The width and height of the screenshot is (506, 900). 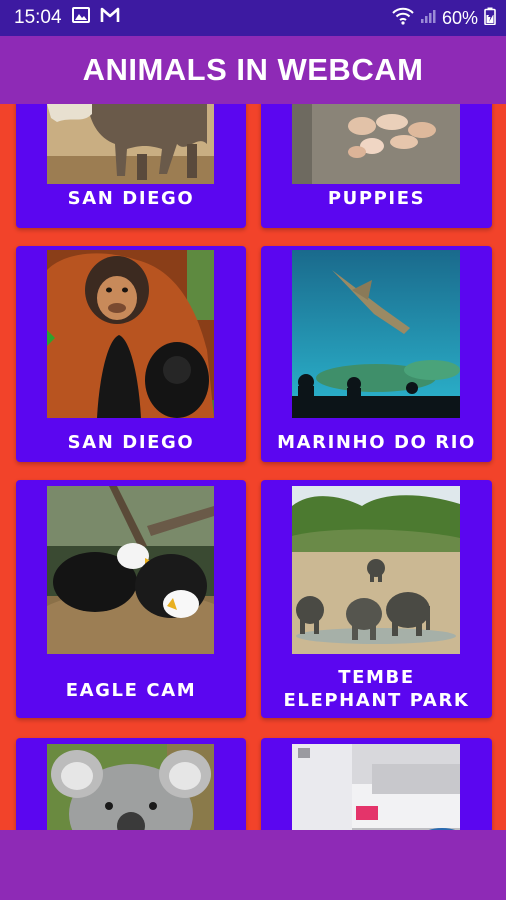 What do you see at coordinates (376, 787) in the screenshot?
I see `room-thumbnail` at bounding box center [376, 787].